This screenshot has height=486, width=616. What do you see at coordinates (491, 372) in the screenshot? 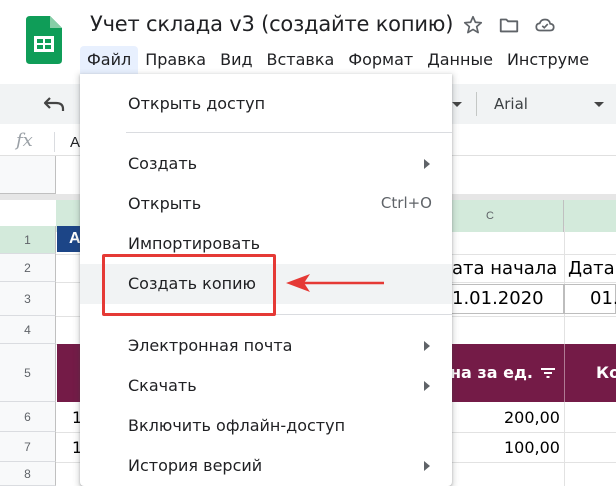
I see `cell-c5: на за ед.` at bounding box center [491, 372].